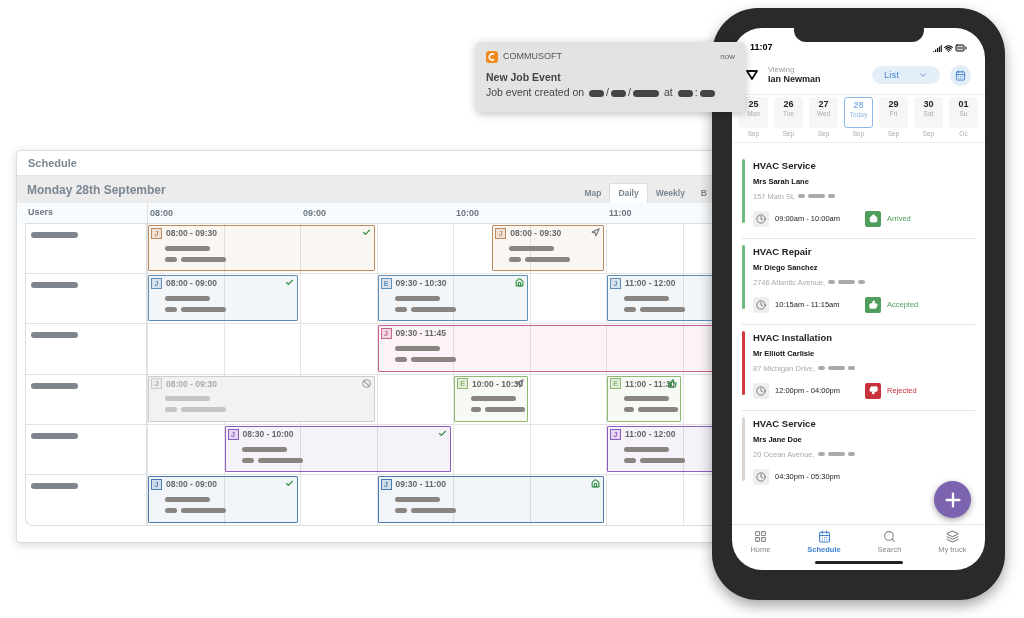  Describe the element at coordinates (785, 424) in the screenshot. I see `job-title: HVAC Service` at that location.